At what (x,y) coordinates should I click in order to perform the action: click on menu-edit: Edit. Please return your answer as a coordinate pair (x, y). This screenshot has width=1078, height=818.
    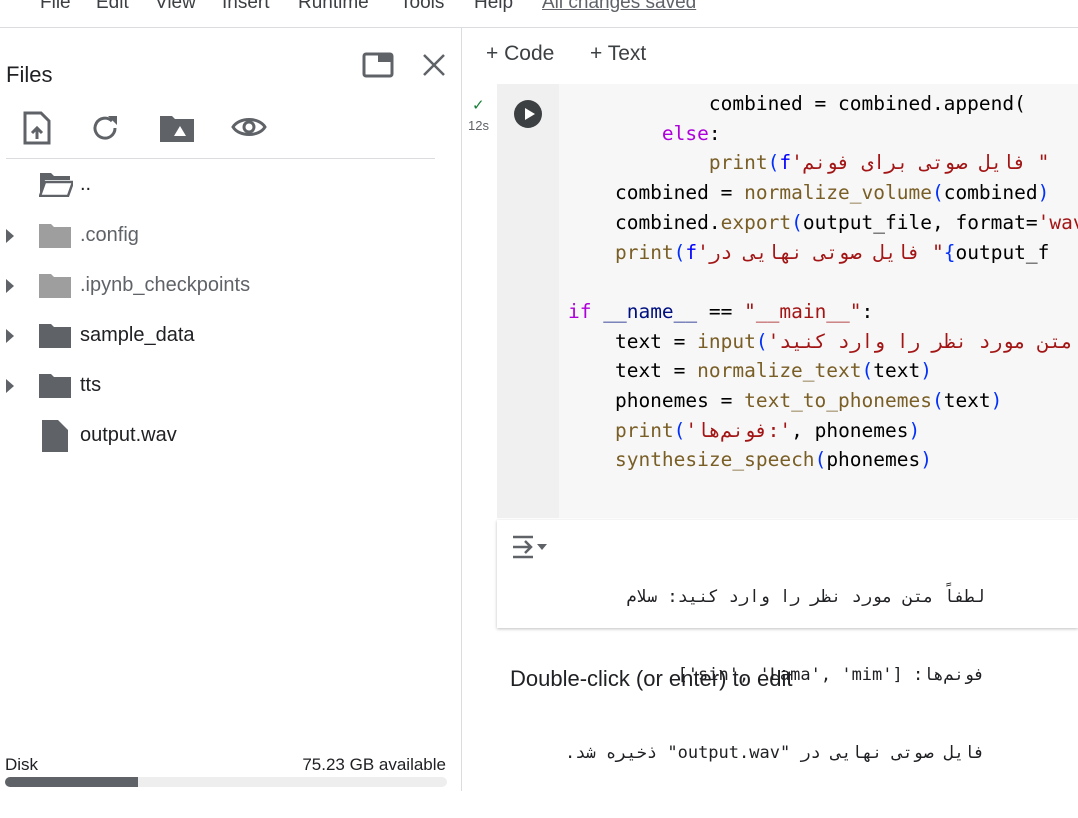
    Looking at the image, I should click on (112, 7).